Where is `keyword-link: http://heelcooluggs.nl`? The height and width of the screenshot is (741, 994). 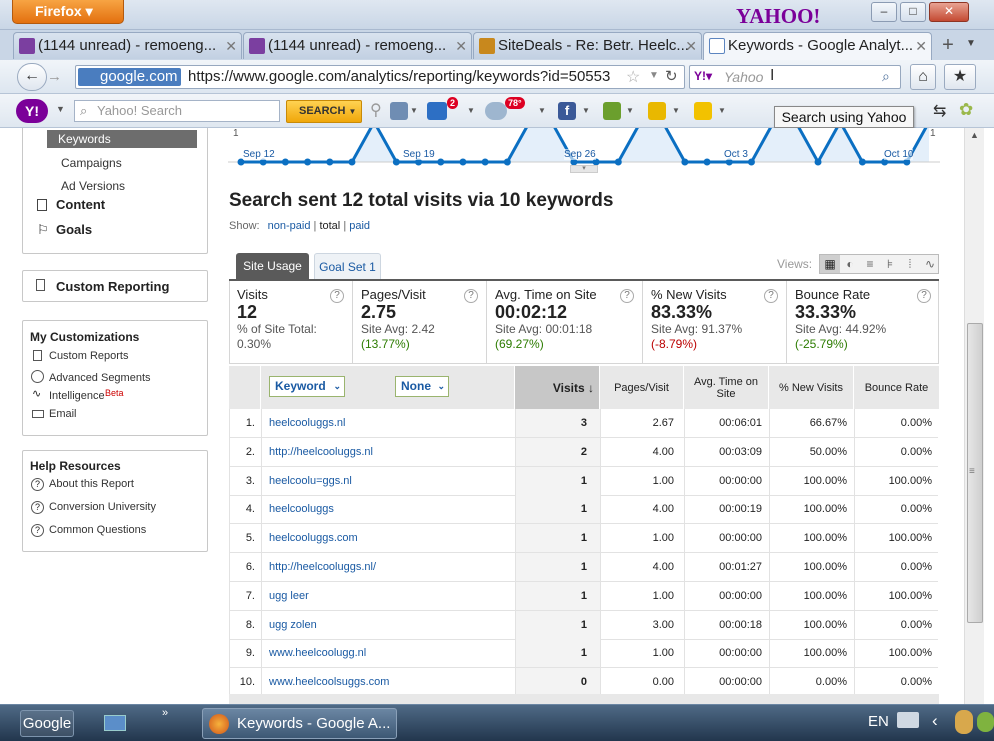
keyword-link: http://heelcooluggs.nl is located at coordinates (391, 452).